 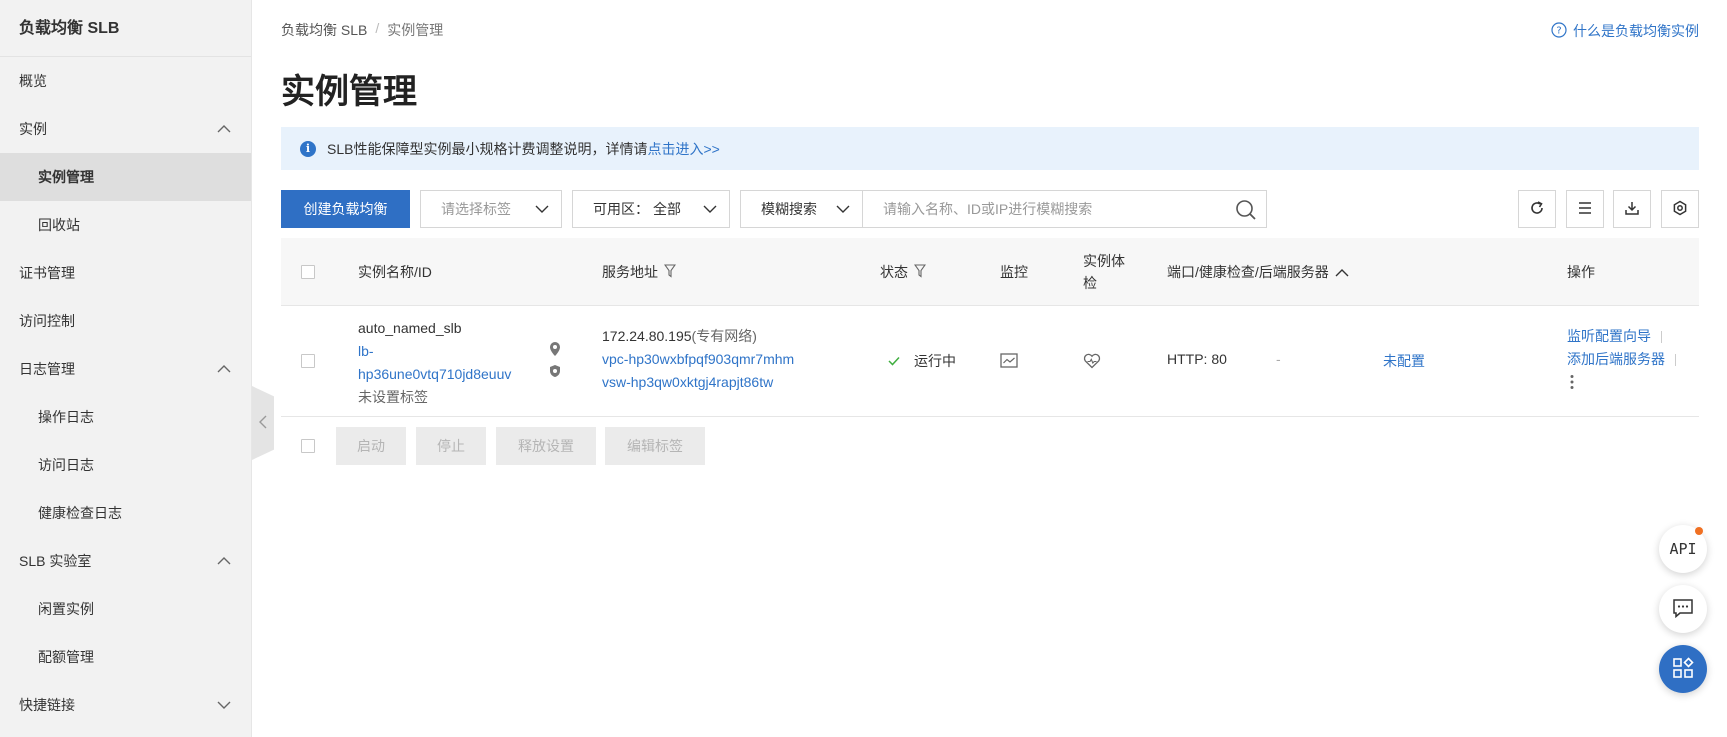 What do you see at coordinates (434, 374) in the screenshot?
I see `instance-id-link-line2: hp36une0vtq710jd8euuv` at bounding box center [434, 374].